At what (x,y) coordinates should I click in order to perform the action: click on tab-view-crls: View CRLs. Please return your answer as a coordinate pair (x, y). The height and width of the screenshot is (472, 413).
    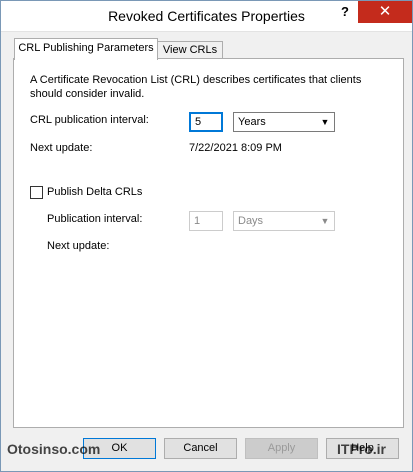
    Looking at the image, I should click on (190, 50).